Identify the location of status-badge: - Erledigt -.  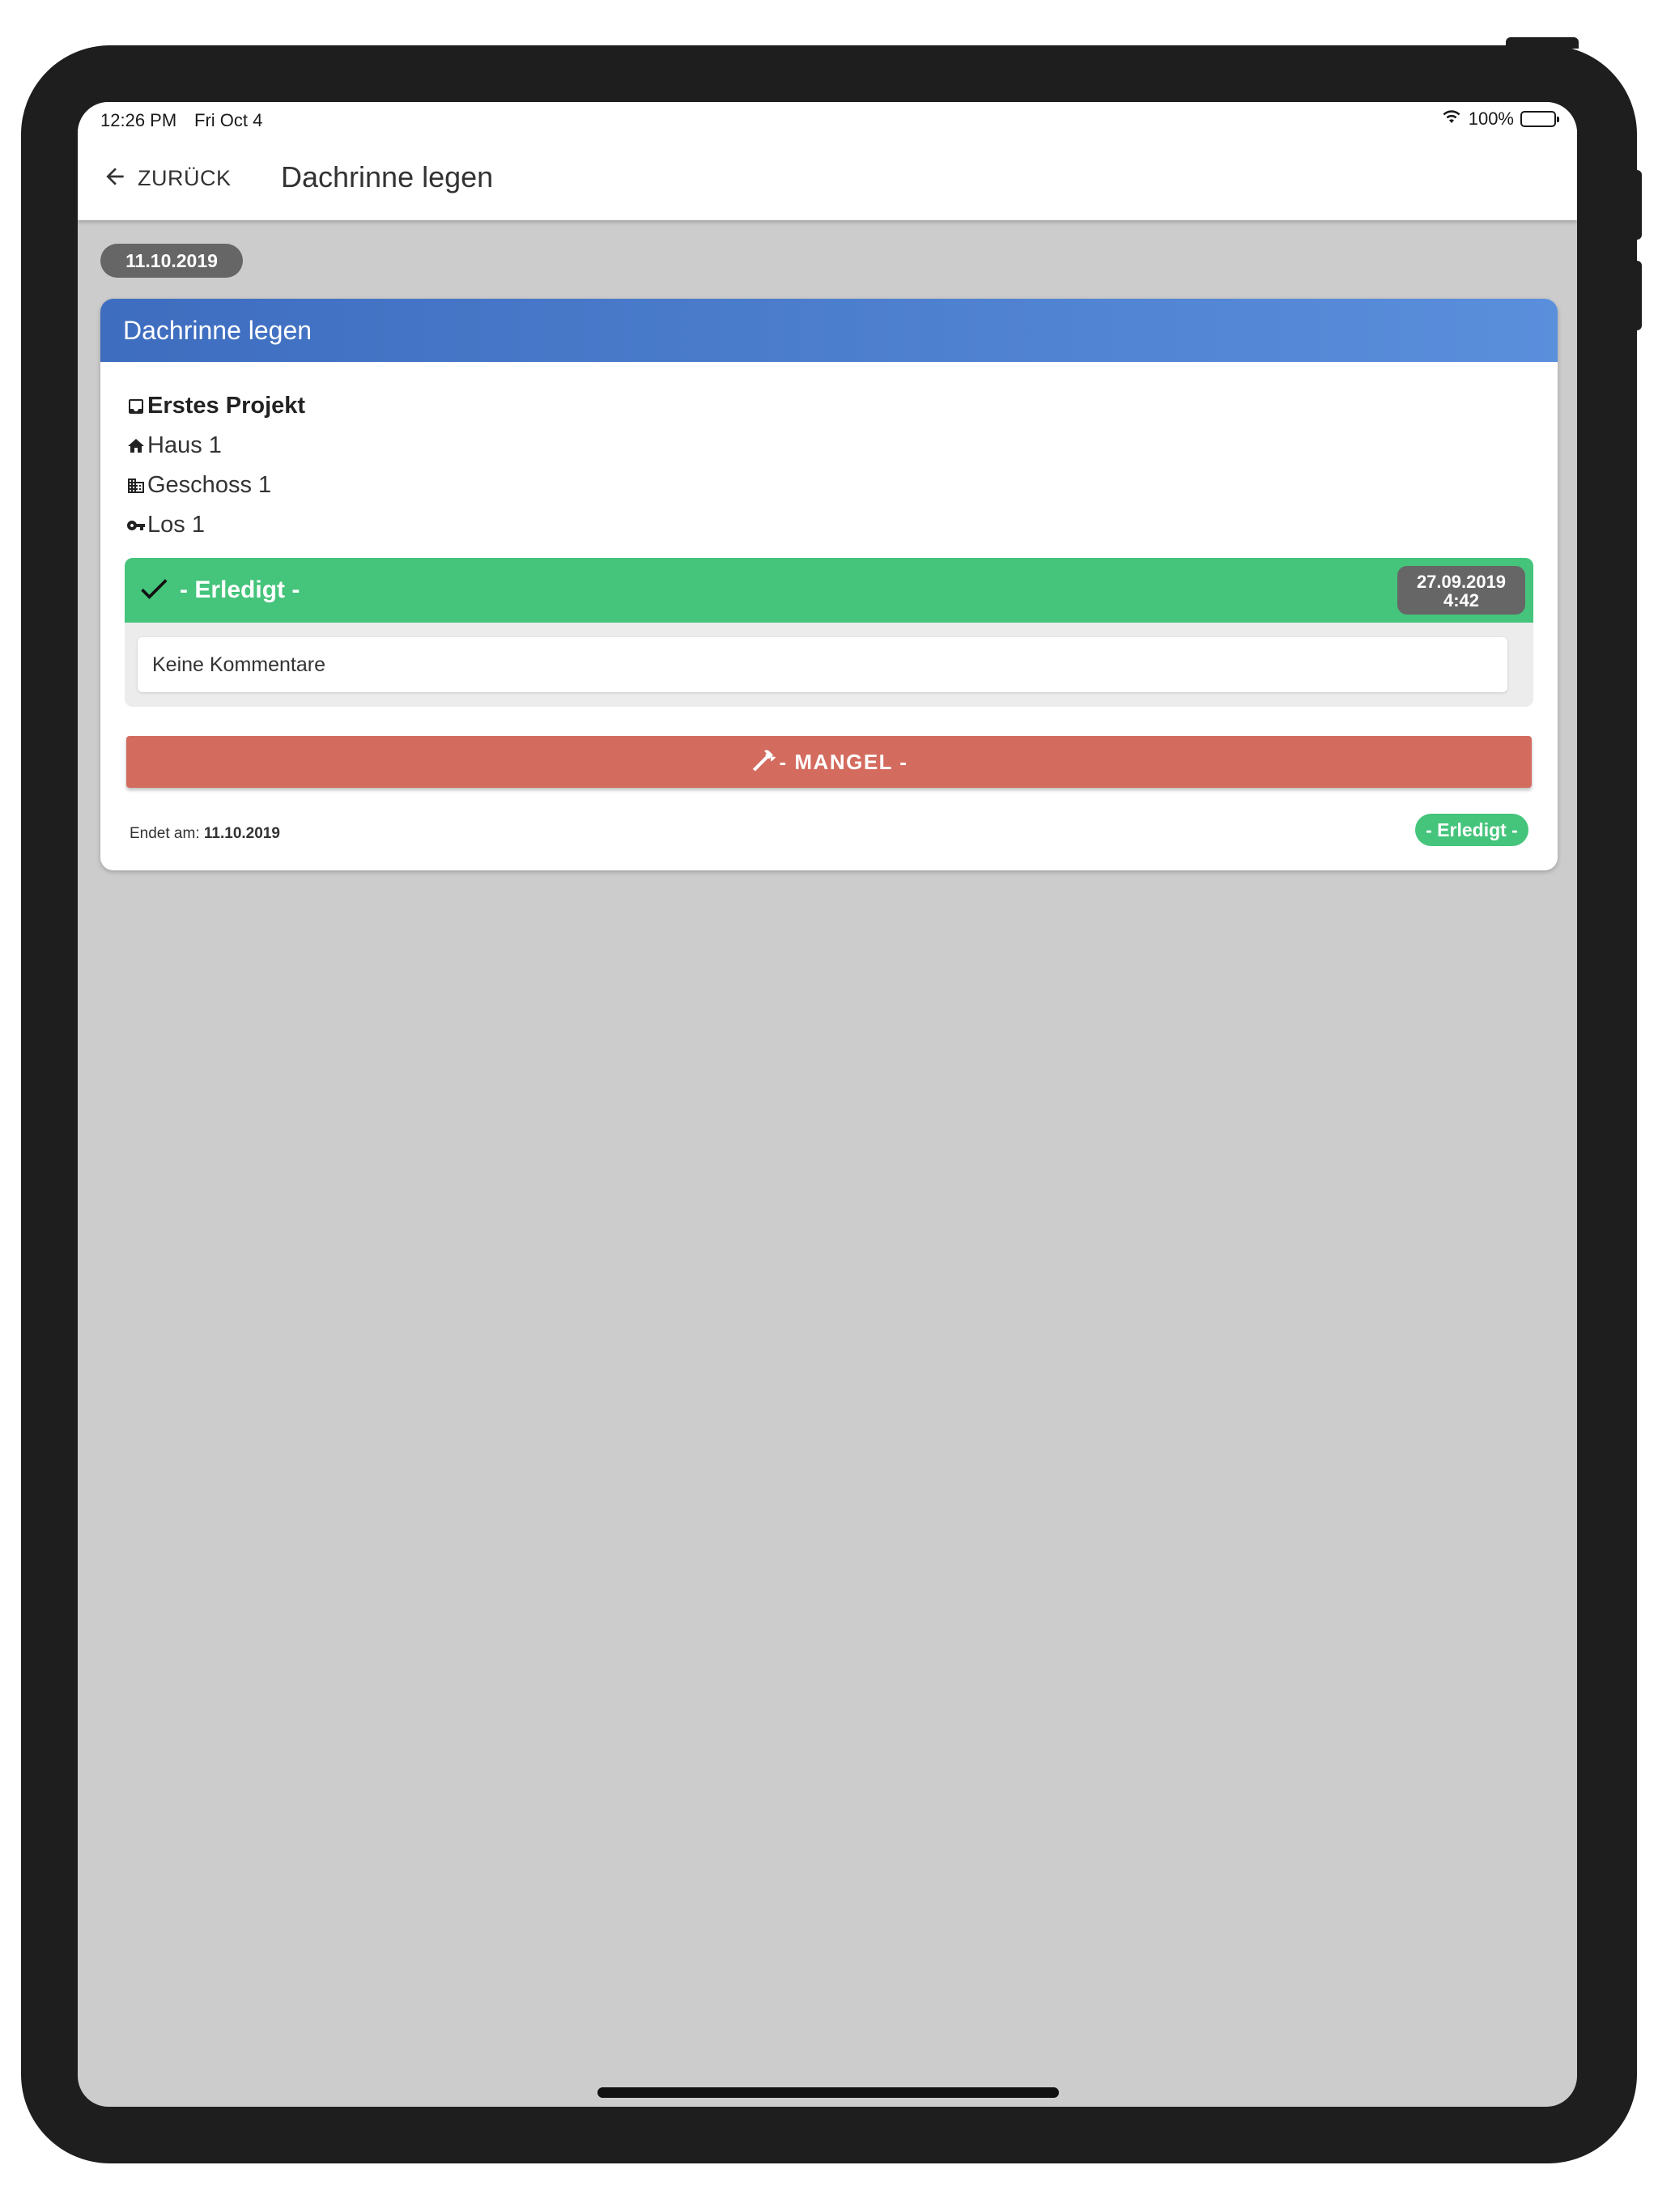
(1471, 830).